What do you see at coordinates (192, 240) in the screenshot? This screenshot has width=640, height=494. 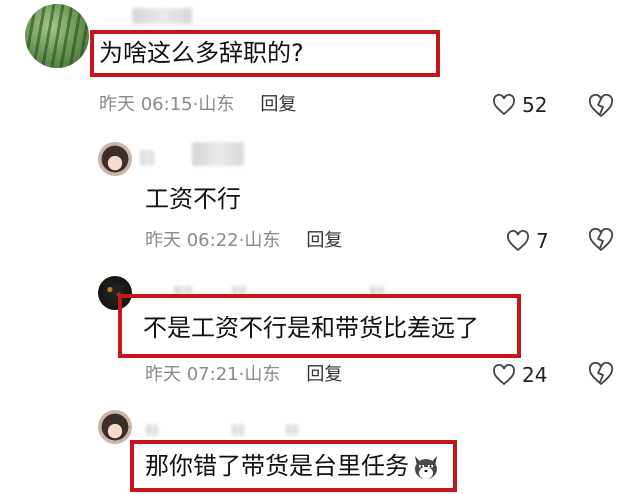 I see `comment-time: 昨天 06:22` at bounding box center [192, 240].